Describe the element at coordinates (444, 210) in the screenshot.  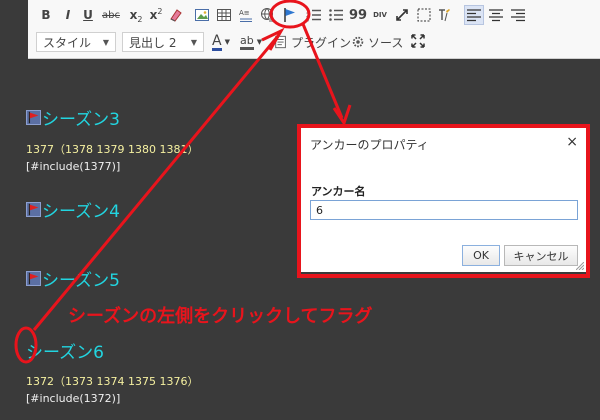
I see `anchor-name-input` at that location.